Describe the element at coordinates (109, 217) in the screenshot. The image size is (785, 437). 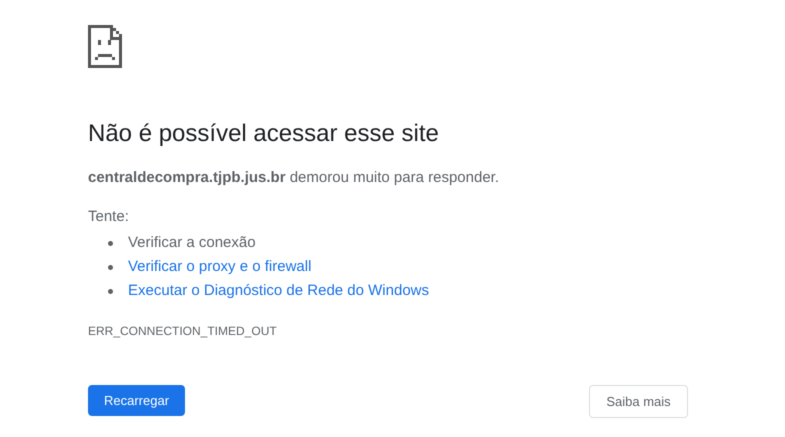
I see `suggestions-label: Tente:` at that location.